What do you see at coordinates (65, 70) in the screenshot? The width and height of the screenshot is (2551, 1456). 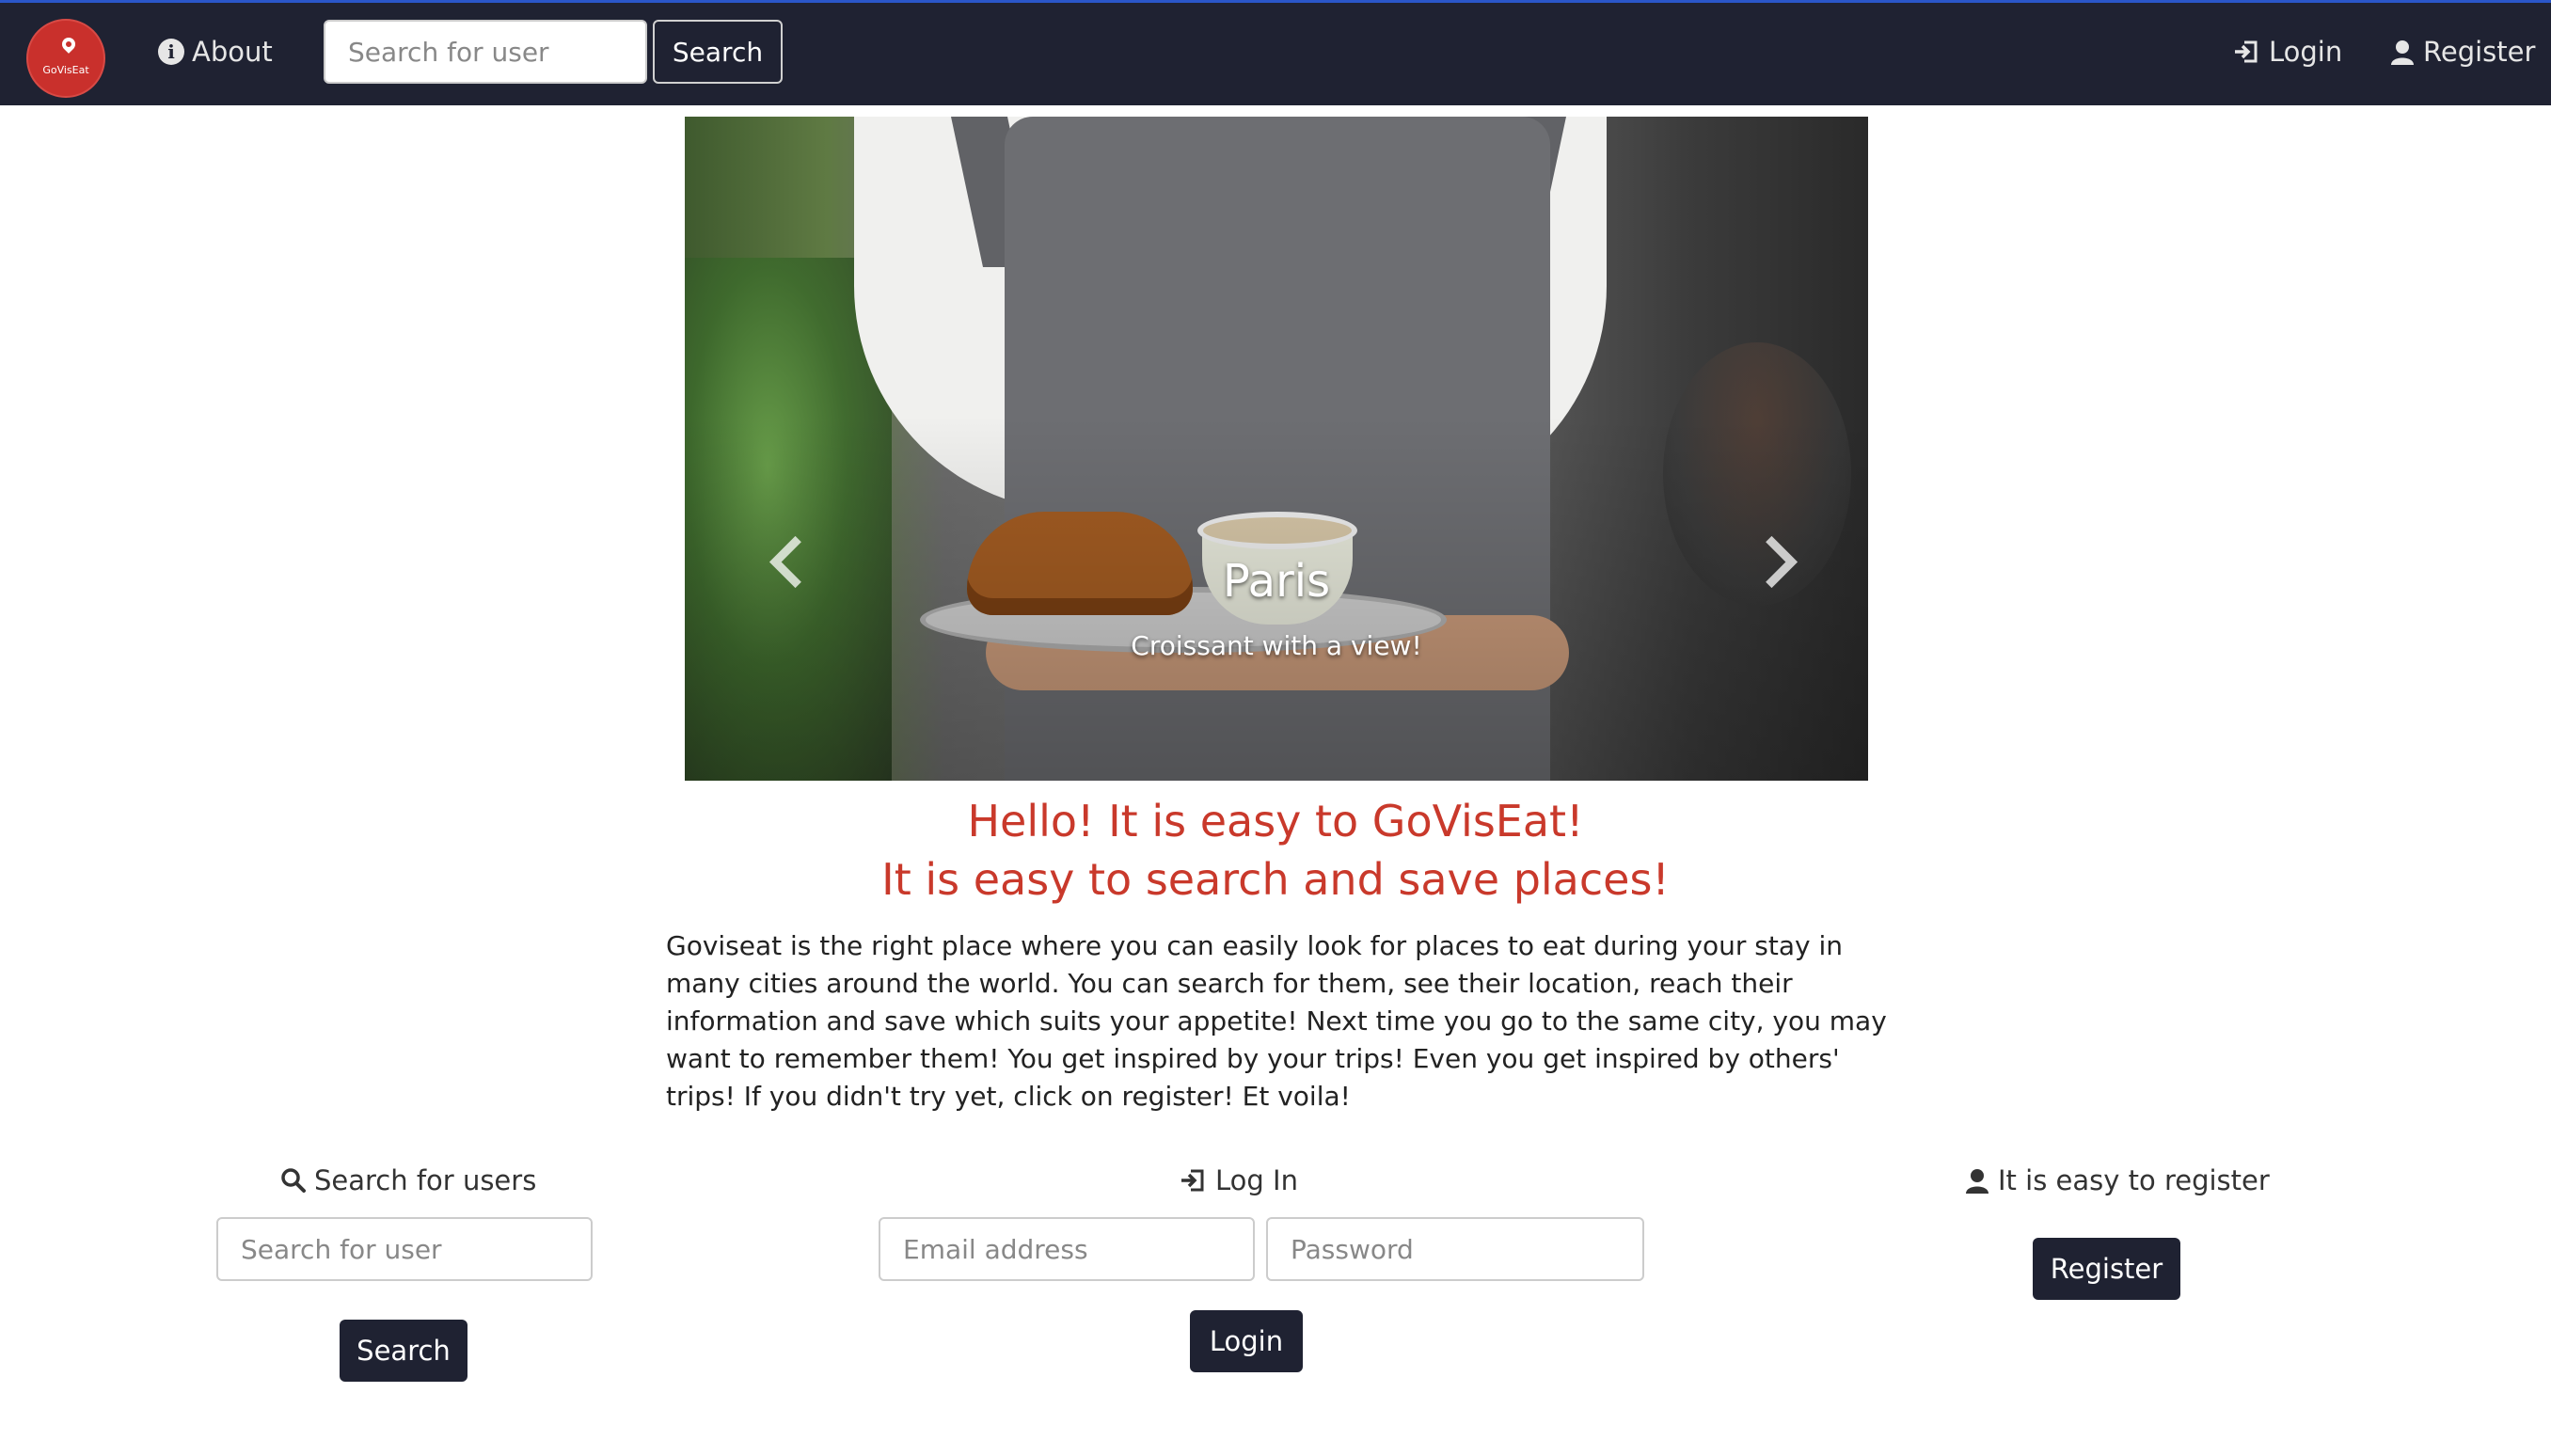 I see `brand-name: GoVisEat` at bounding box center [65, 70].